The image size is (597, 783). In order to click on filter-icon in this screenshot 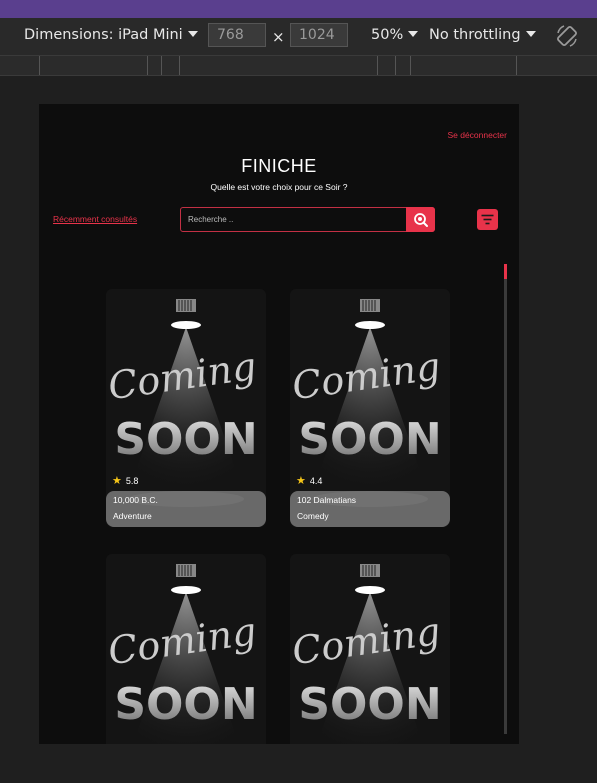, I will do `click(487, 219)`.